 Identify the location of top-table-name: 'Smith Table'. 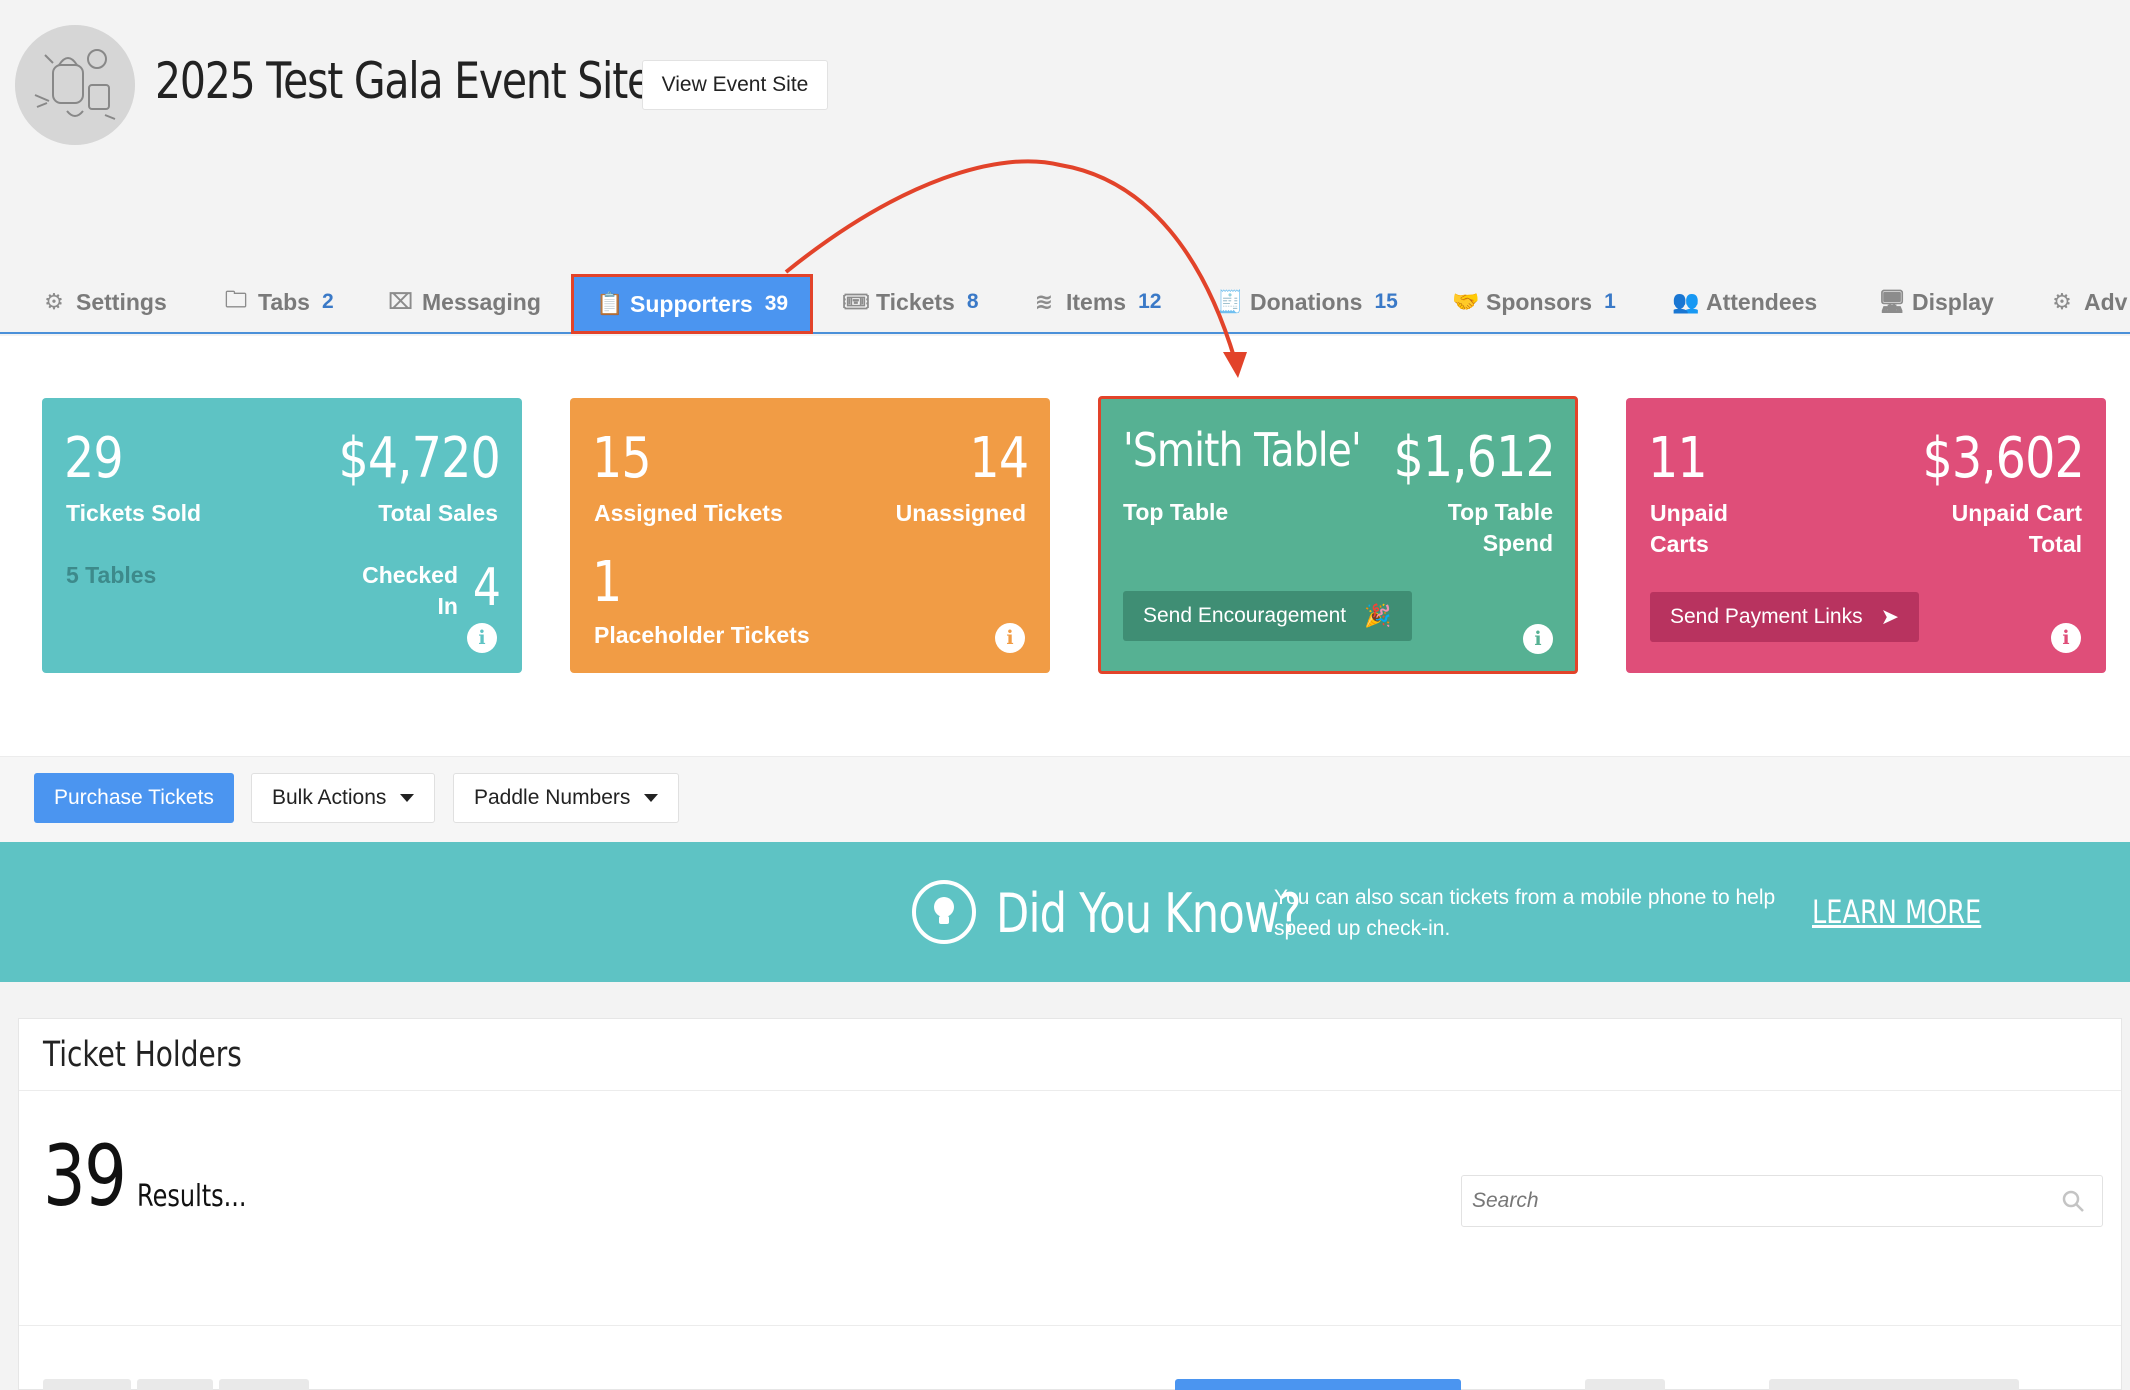
(1242, 450).